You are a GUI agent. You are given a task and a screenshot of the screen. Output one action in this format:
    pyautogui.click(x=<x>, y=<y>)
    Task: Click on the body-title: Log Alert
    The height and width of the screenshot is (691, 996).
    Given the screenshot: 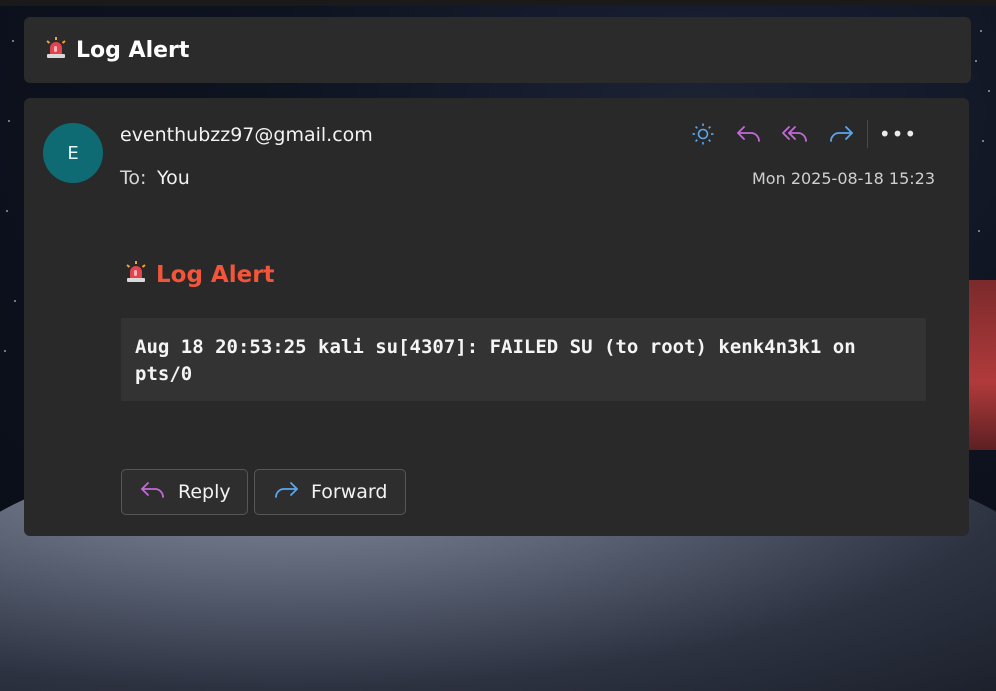 What is the action you would take?
    pyautogui.click(x=215, y=275)
    